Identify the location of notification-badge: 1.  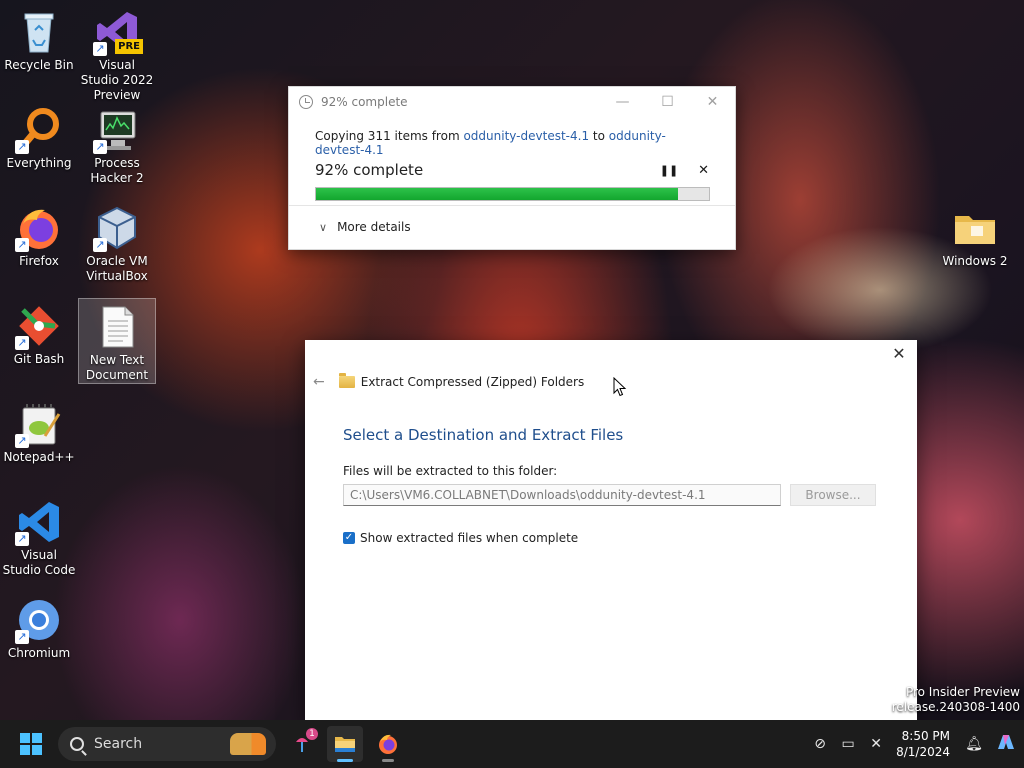
(312, 734).